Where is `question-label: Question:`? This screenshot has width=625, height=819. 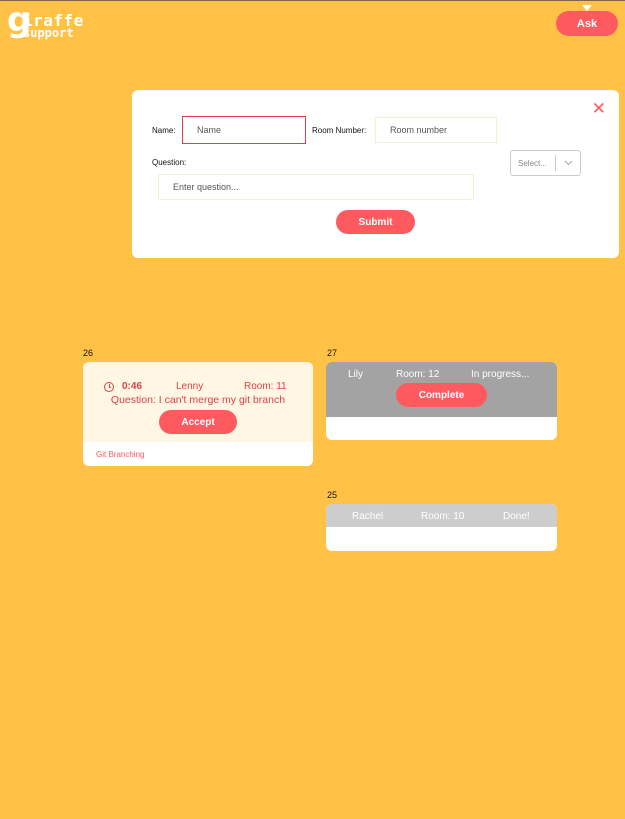
question-label: Question: is located at coordinates (169, 162).